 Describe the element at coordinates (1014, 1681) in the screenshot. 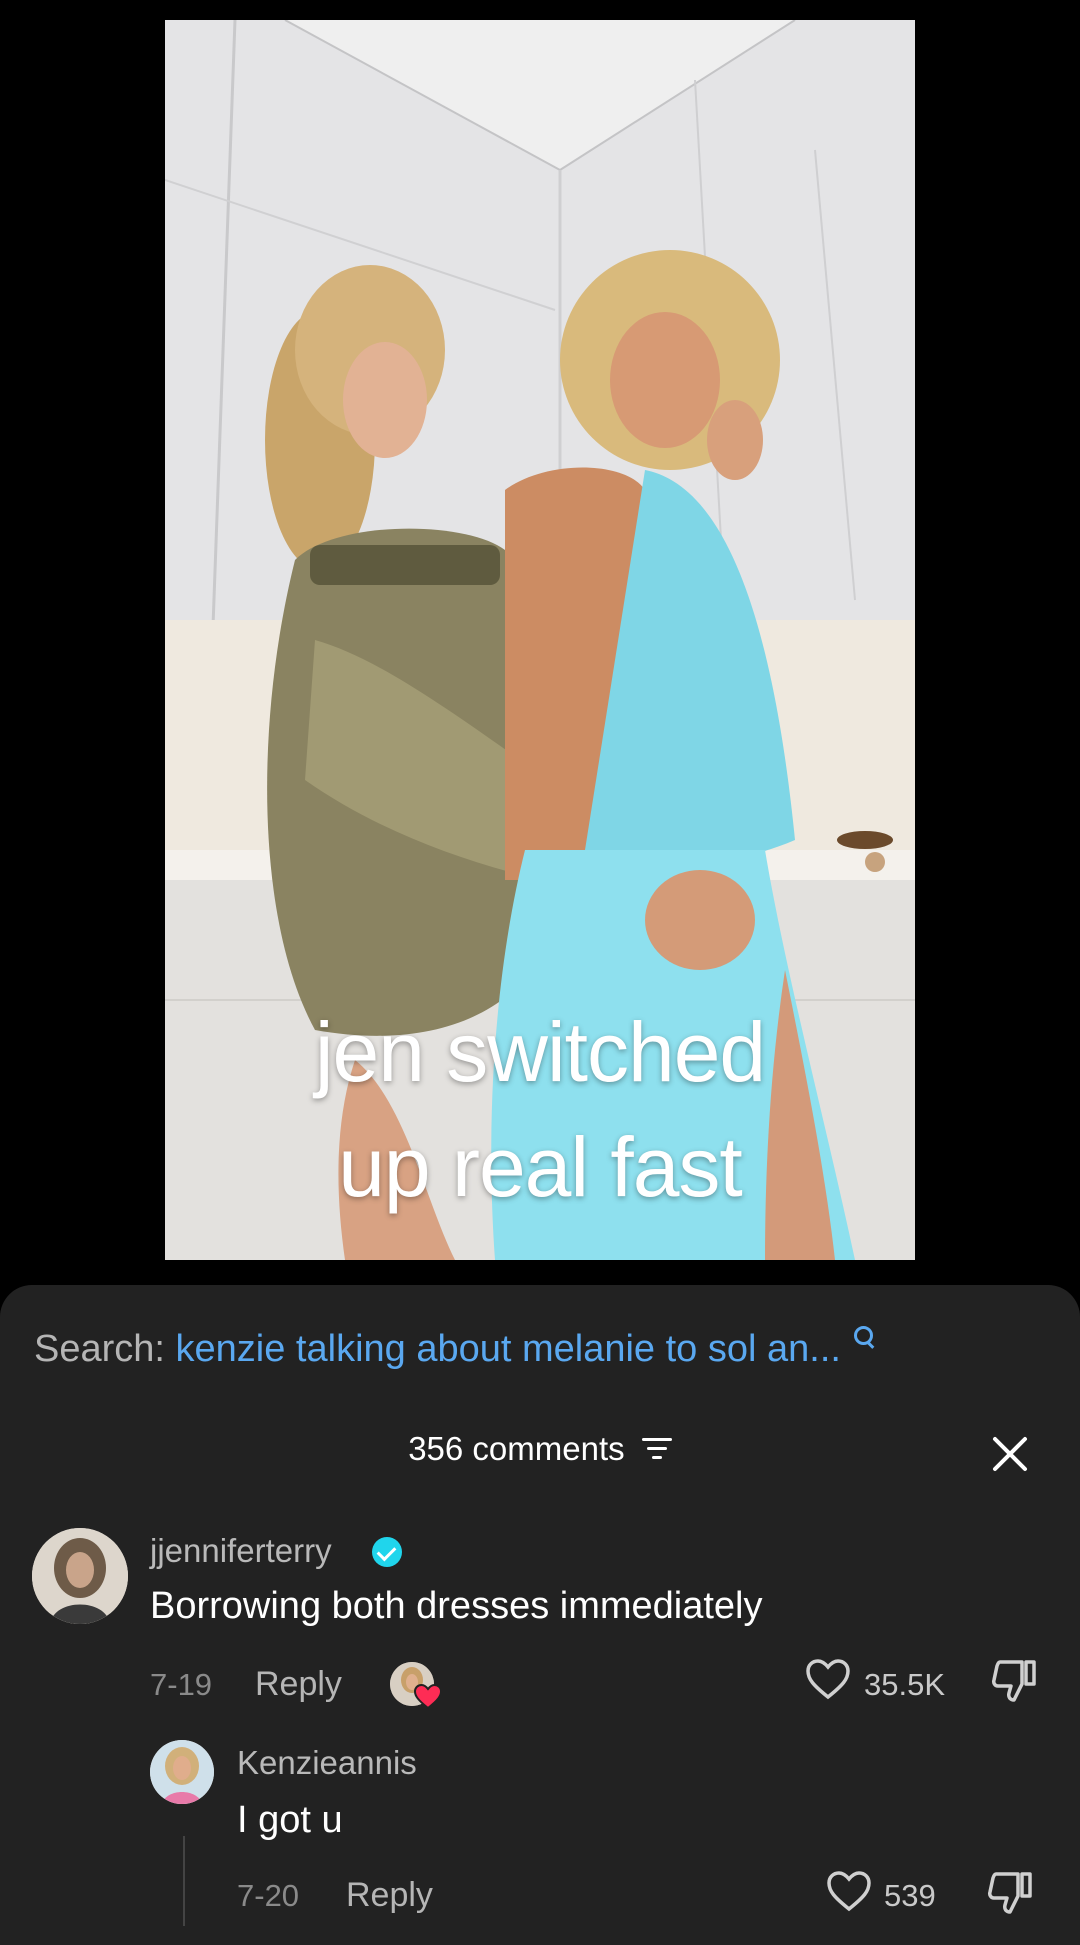

I see `dislike-icon` at that location.